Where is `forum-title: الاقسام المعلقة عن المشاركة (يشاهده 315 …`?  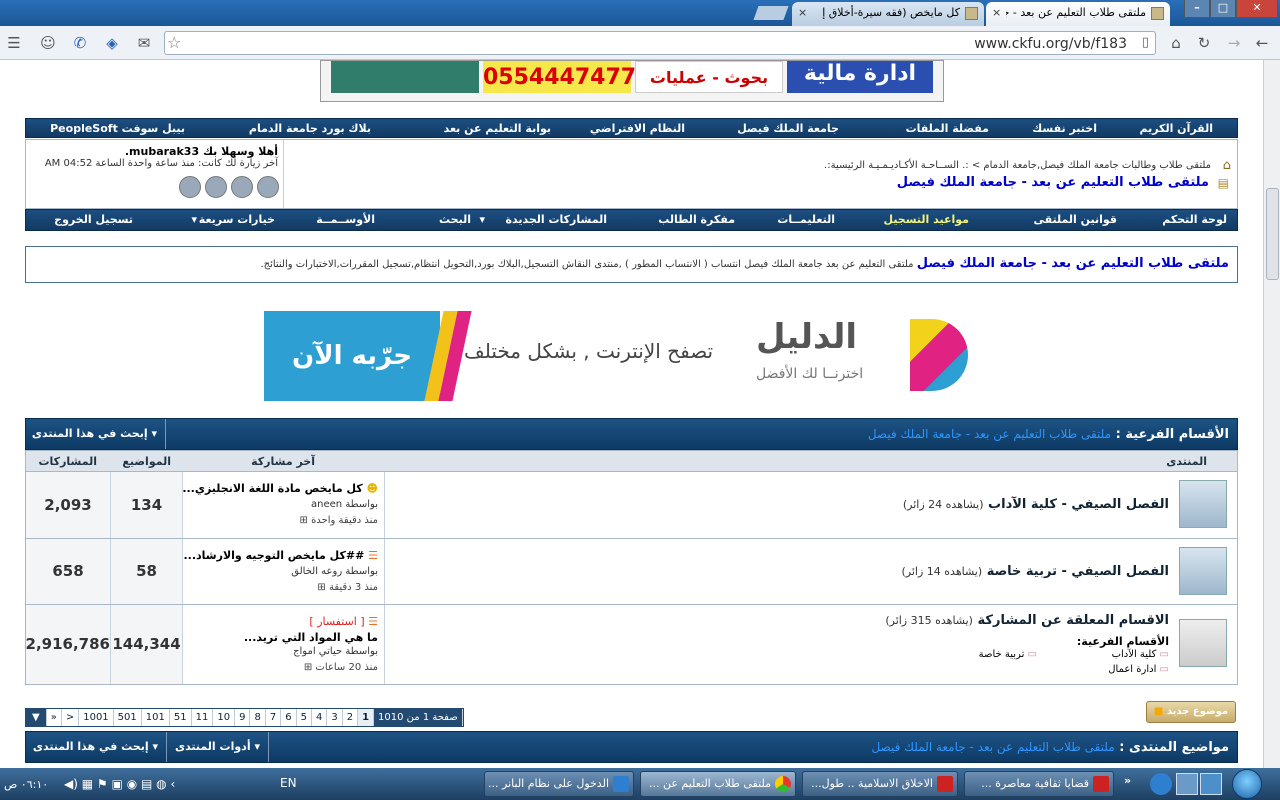 forum-title: الاقسام المعلقة عن المشاركة (يشاهده 315 … is located at coordinates (1027, 620).